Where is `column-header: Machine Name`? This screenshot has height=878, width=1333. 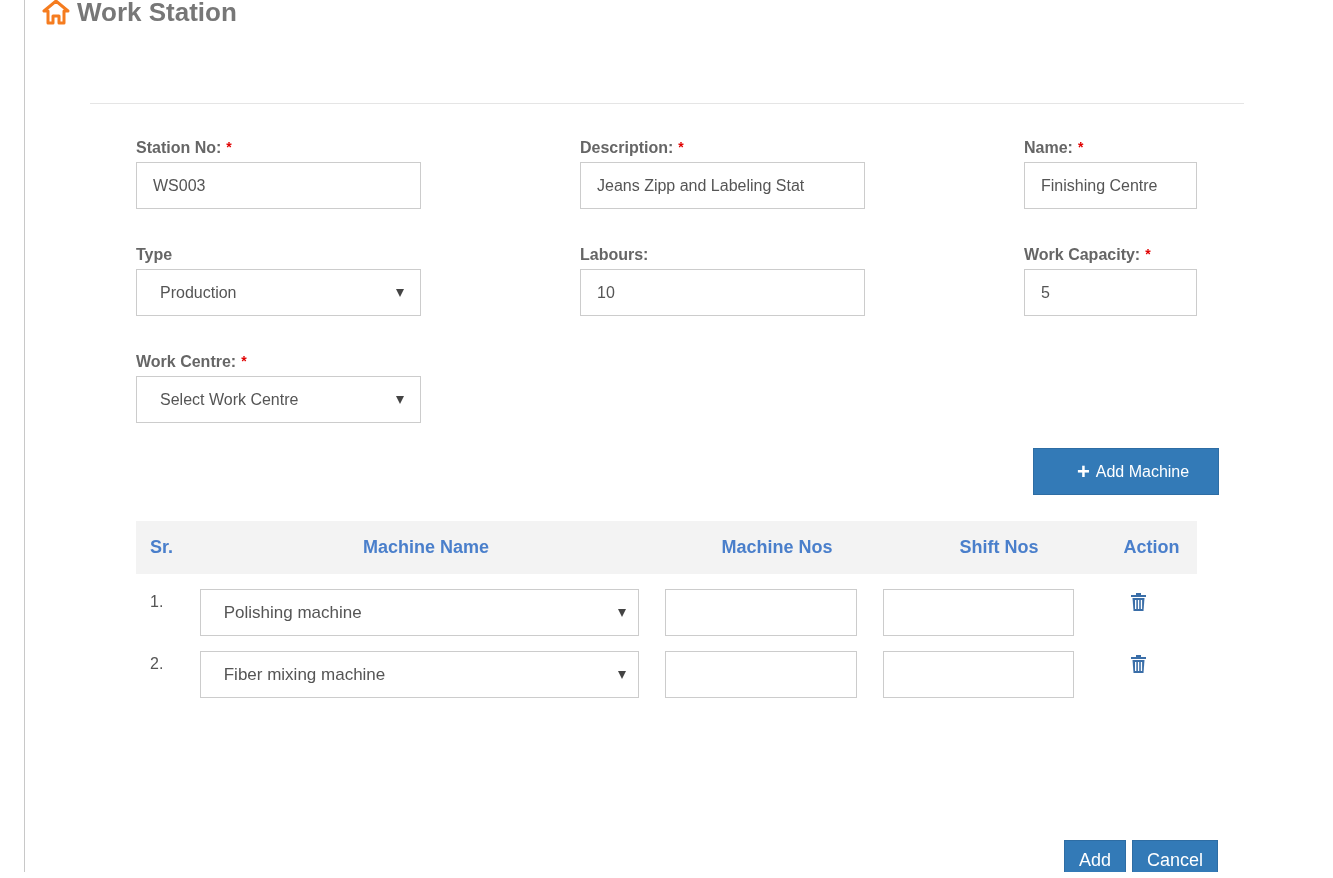
column-header: Machine Name is located at coordinates (425, 547).